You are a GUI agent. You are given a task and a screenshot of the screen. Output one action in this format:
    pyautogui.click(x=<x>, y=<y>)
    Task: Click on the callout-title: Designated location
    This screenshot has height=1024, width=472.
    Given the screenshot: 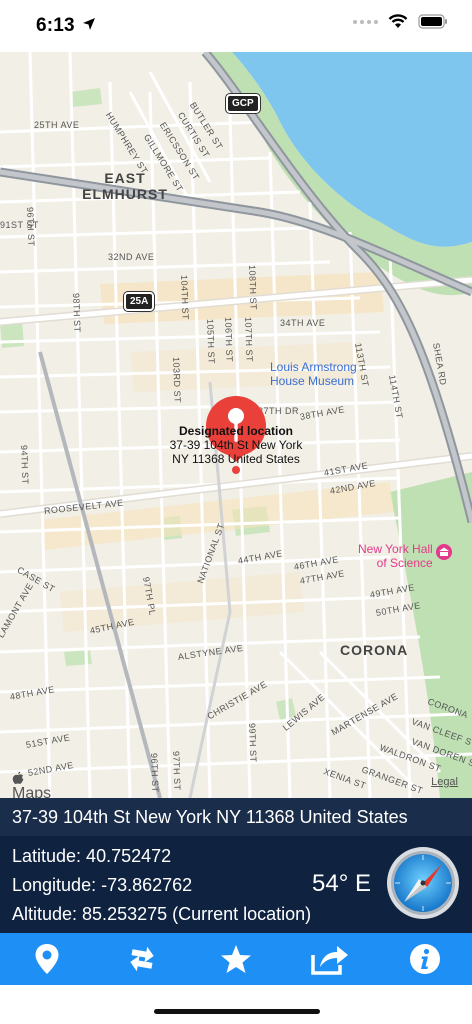 What is the action you would take?
    pyautogui.click(x=236, y=431)
    